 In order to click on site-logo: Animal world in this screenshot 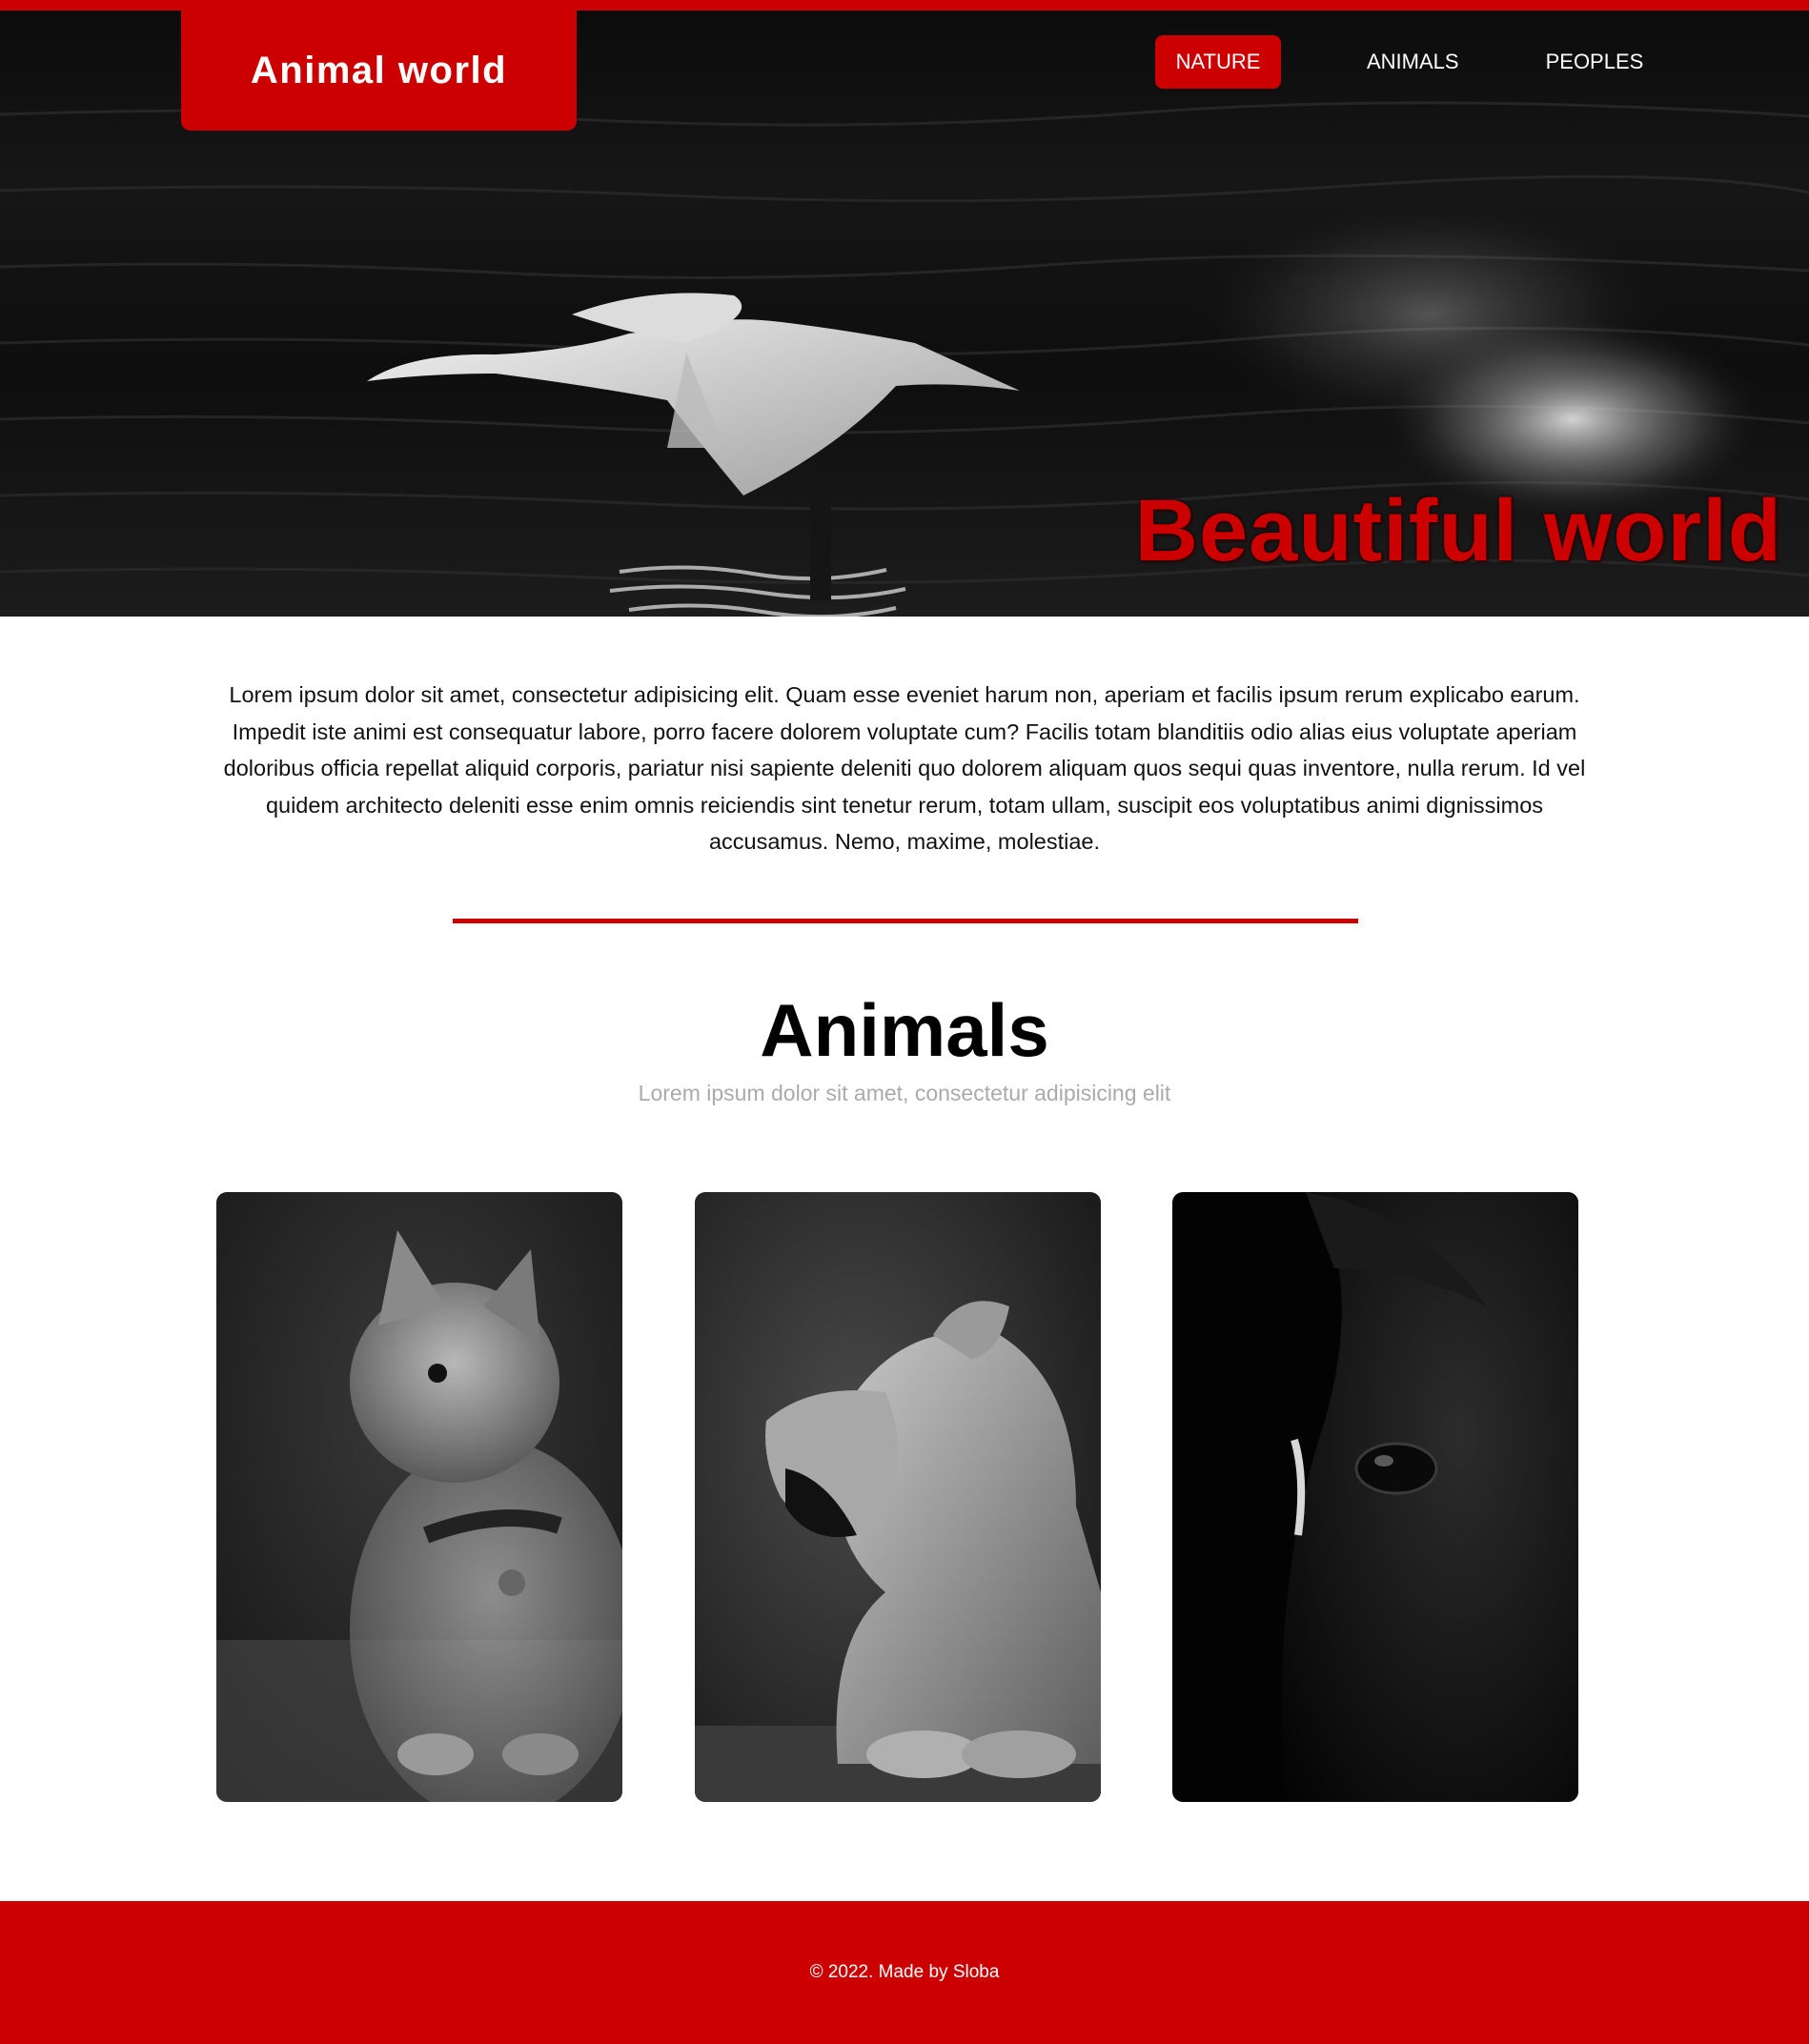, I will do `click(379, 65)`.